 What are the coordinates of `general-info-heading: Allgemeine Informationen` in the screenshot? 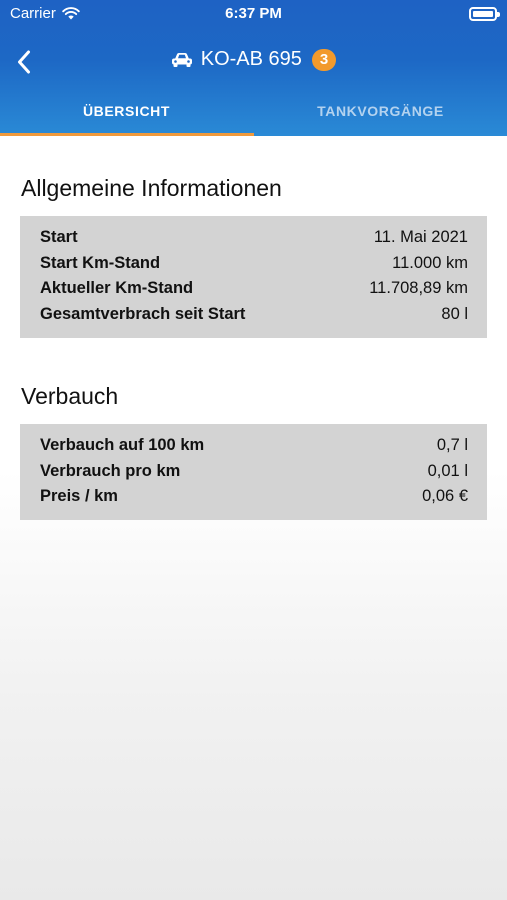 It's located at (151, 188).